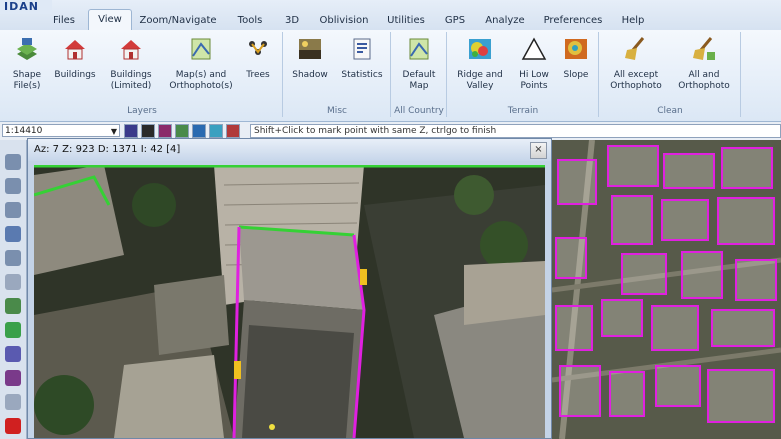 The image size is (781, 439). What do you see at coordinates (406, 20) in the screenshot?
I see `tab-utilities: Utilities` at bounding box center [406, 20].